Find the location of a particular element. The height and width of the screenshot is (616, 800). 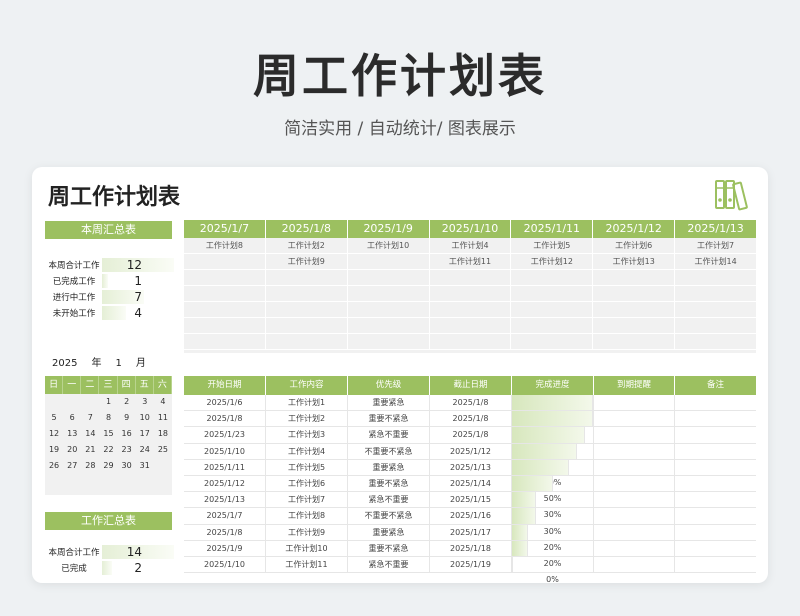

start-date-cell: 2025/1/12 is located at coordinates (225, 483).